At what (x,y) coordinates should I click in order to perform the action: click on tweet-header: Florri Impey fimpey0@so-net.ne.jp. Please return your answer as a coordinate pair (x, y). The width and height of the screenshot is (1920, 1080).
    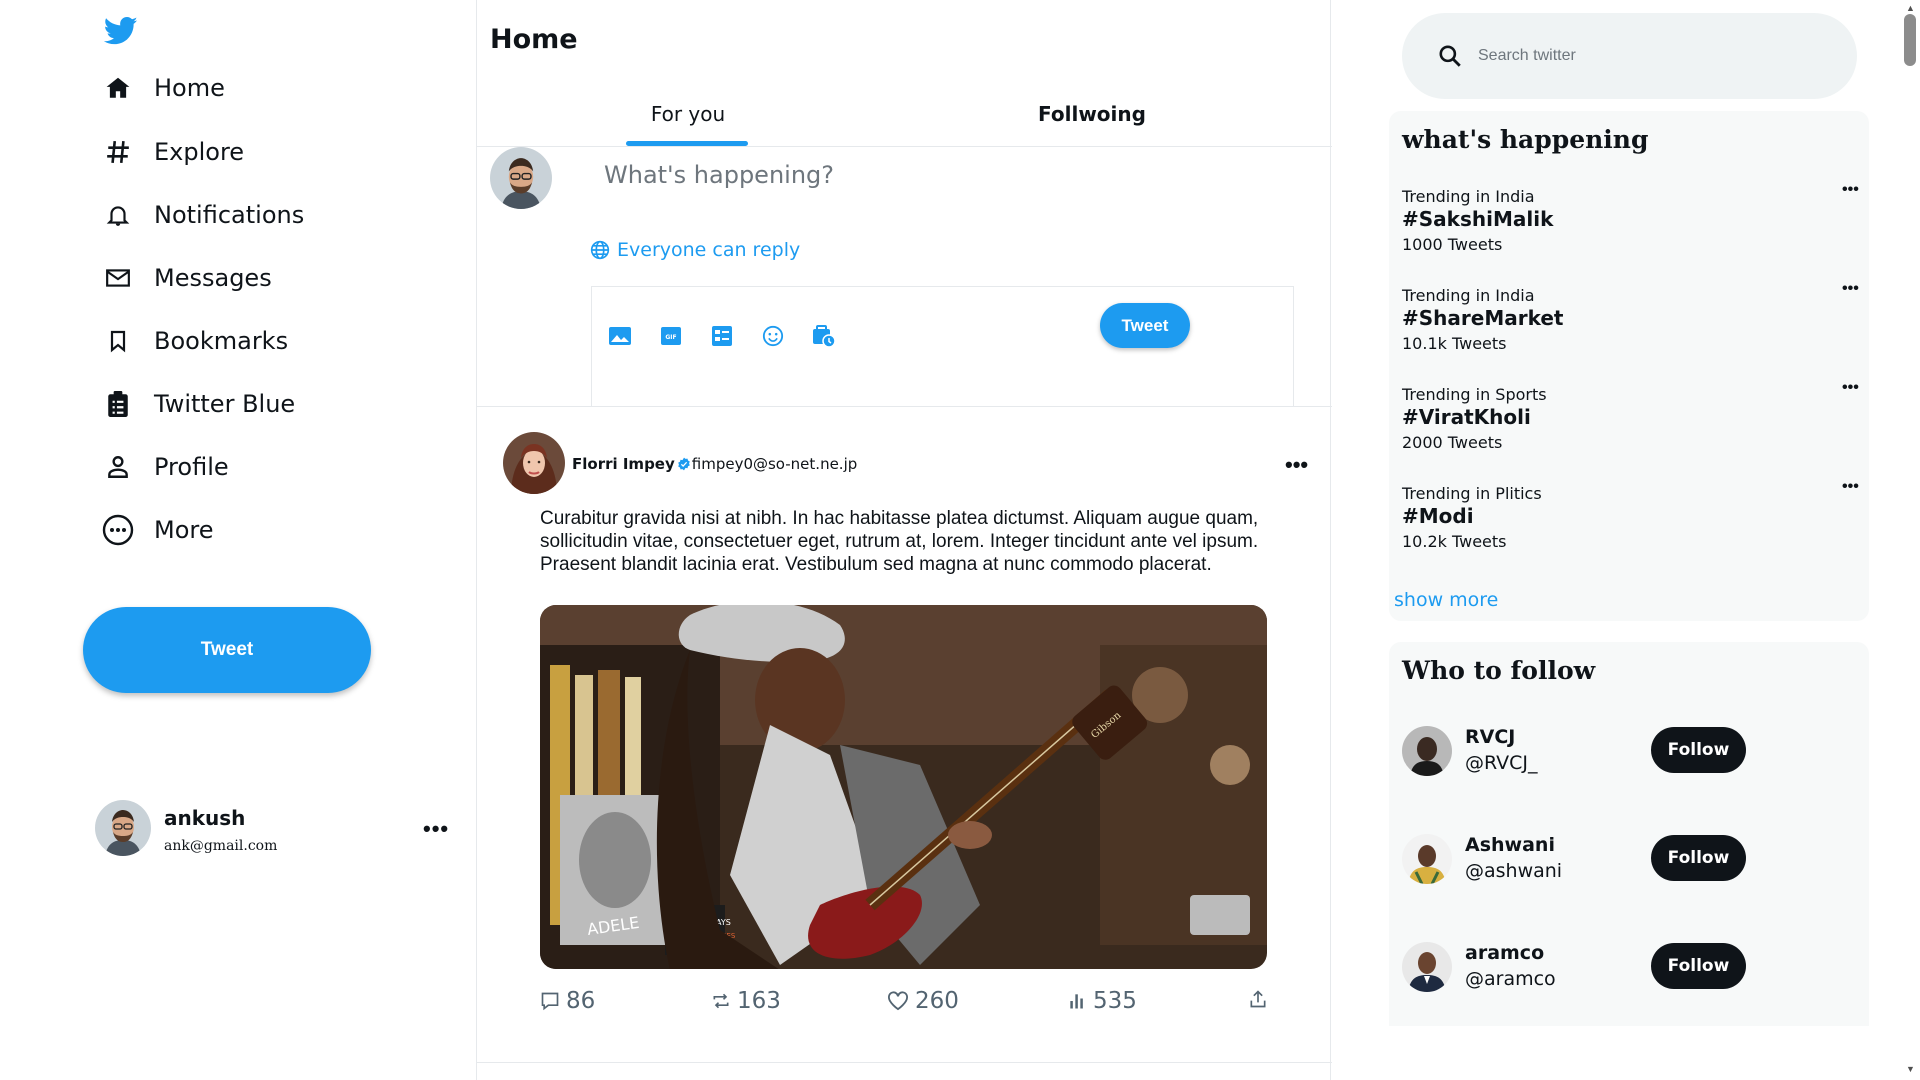
    Looking at the image, I should click on (714, 464).